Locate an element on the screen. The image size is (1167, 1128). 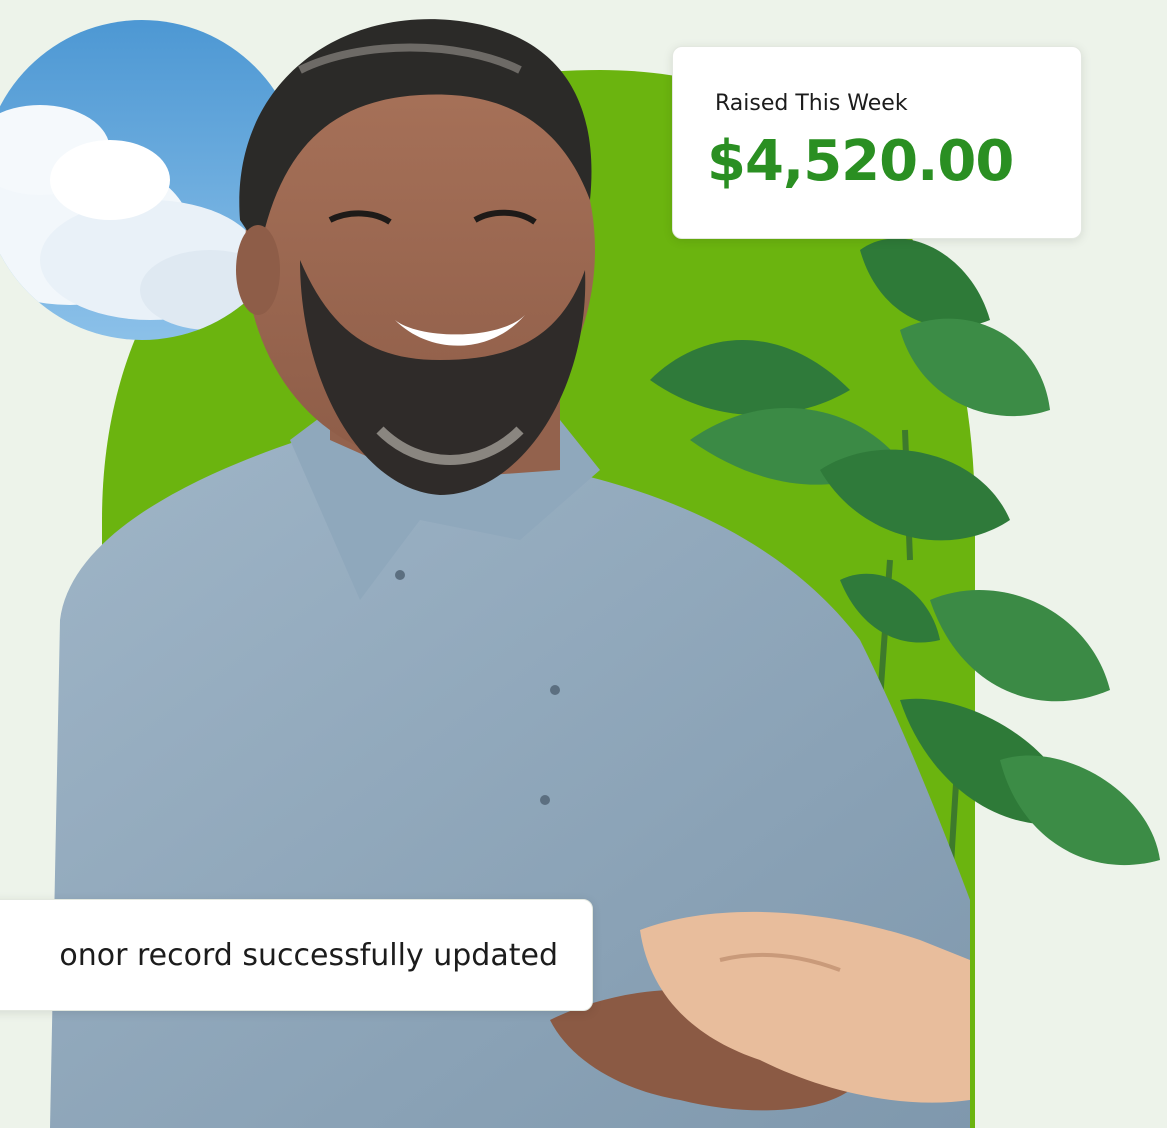
toast-message: onor record successfully updated is located at coordinates (308, 955).